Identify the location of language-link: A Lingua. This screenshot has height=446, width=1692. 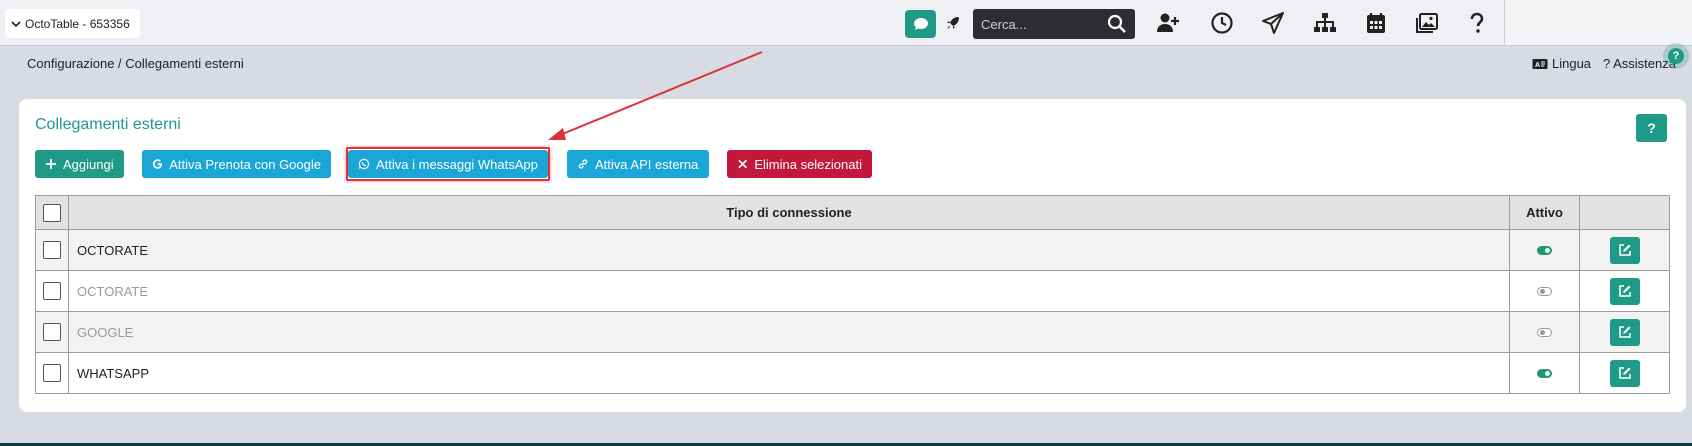
(1561, 63).